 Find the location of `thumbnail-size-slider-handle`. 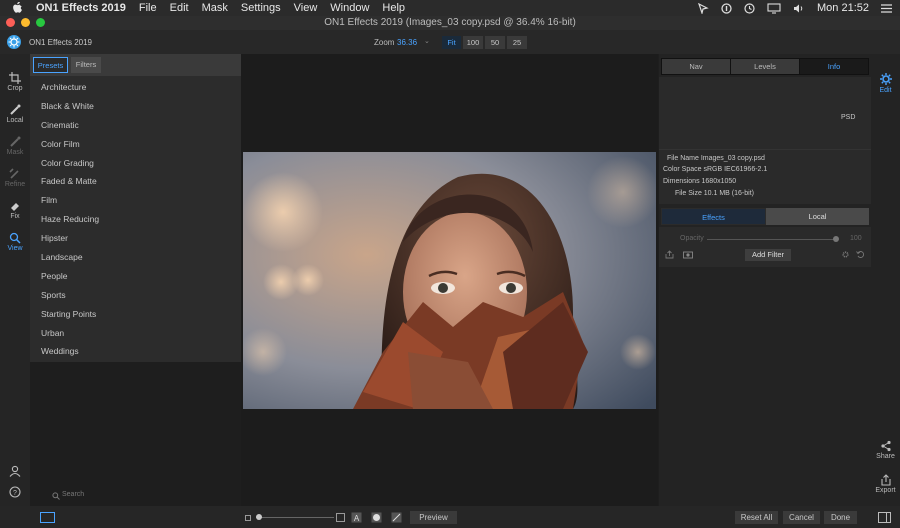

thumbnail-size-slider-handle is located at coordinates (259, 517).